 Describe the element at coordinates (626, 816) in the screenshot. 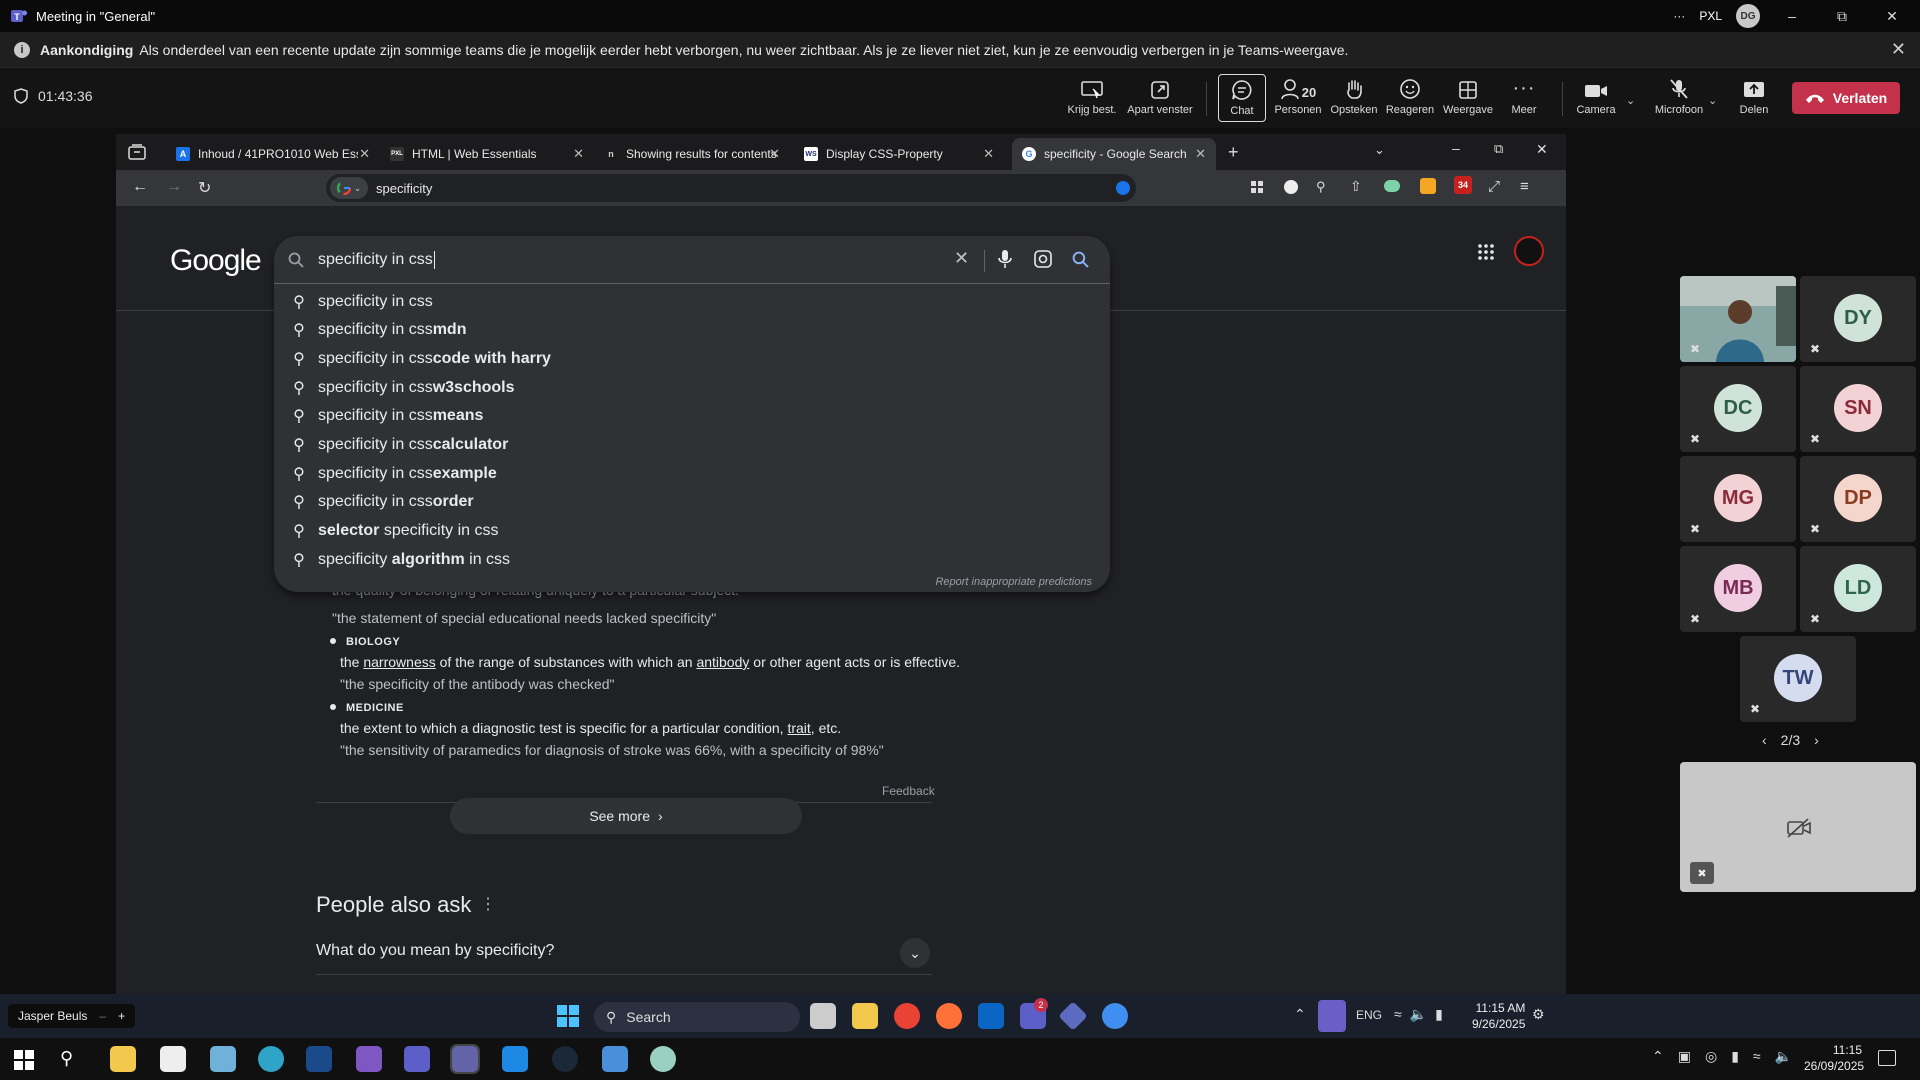

I see `see-more-button: See more ›` at that location.